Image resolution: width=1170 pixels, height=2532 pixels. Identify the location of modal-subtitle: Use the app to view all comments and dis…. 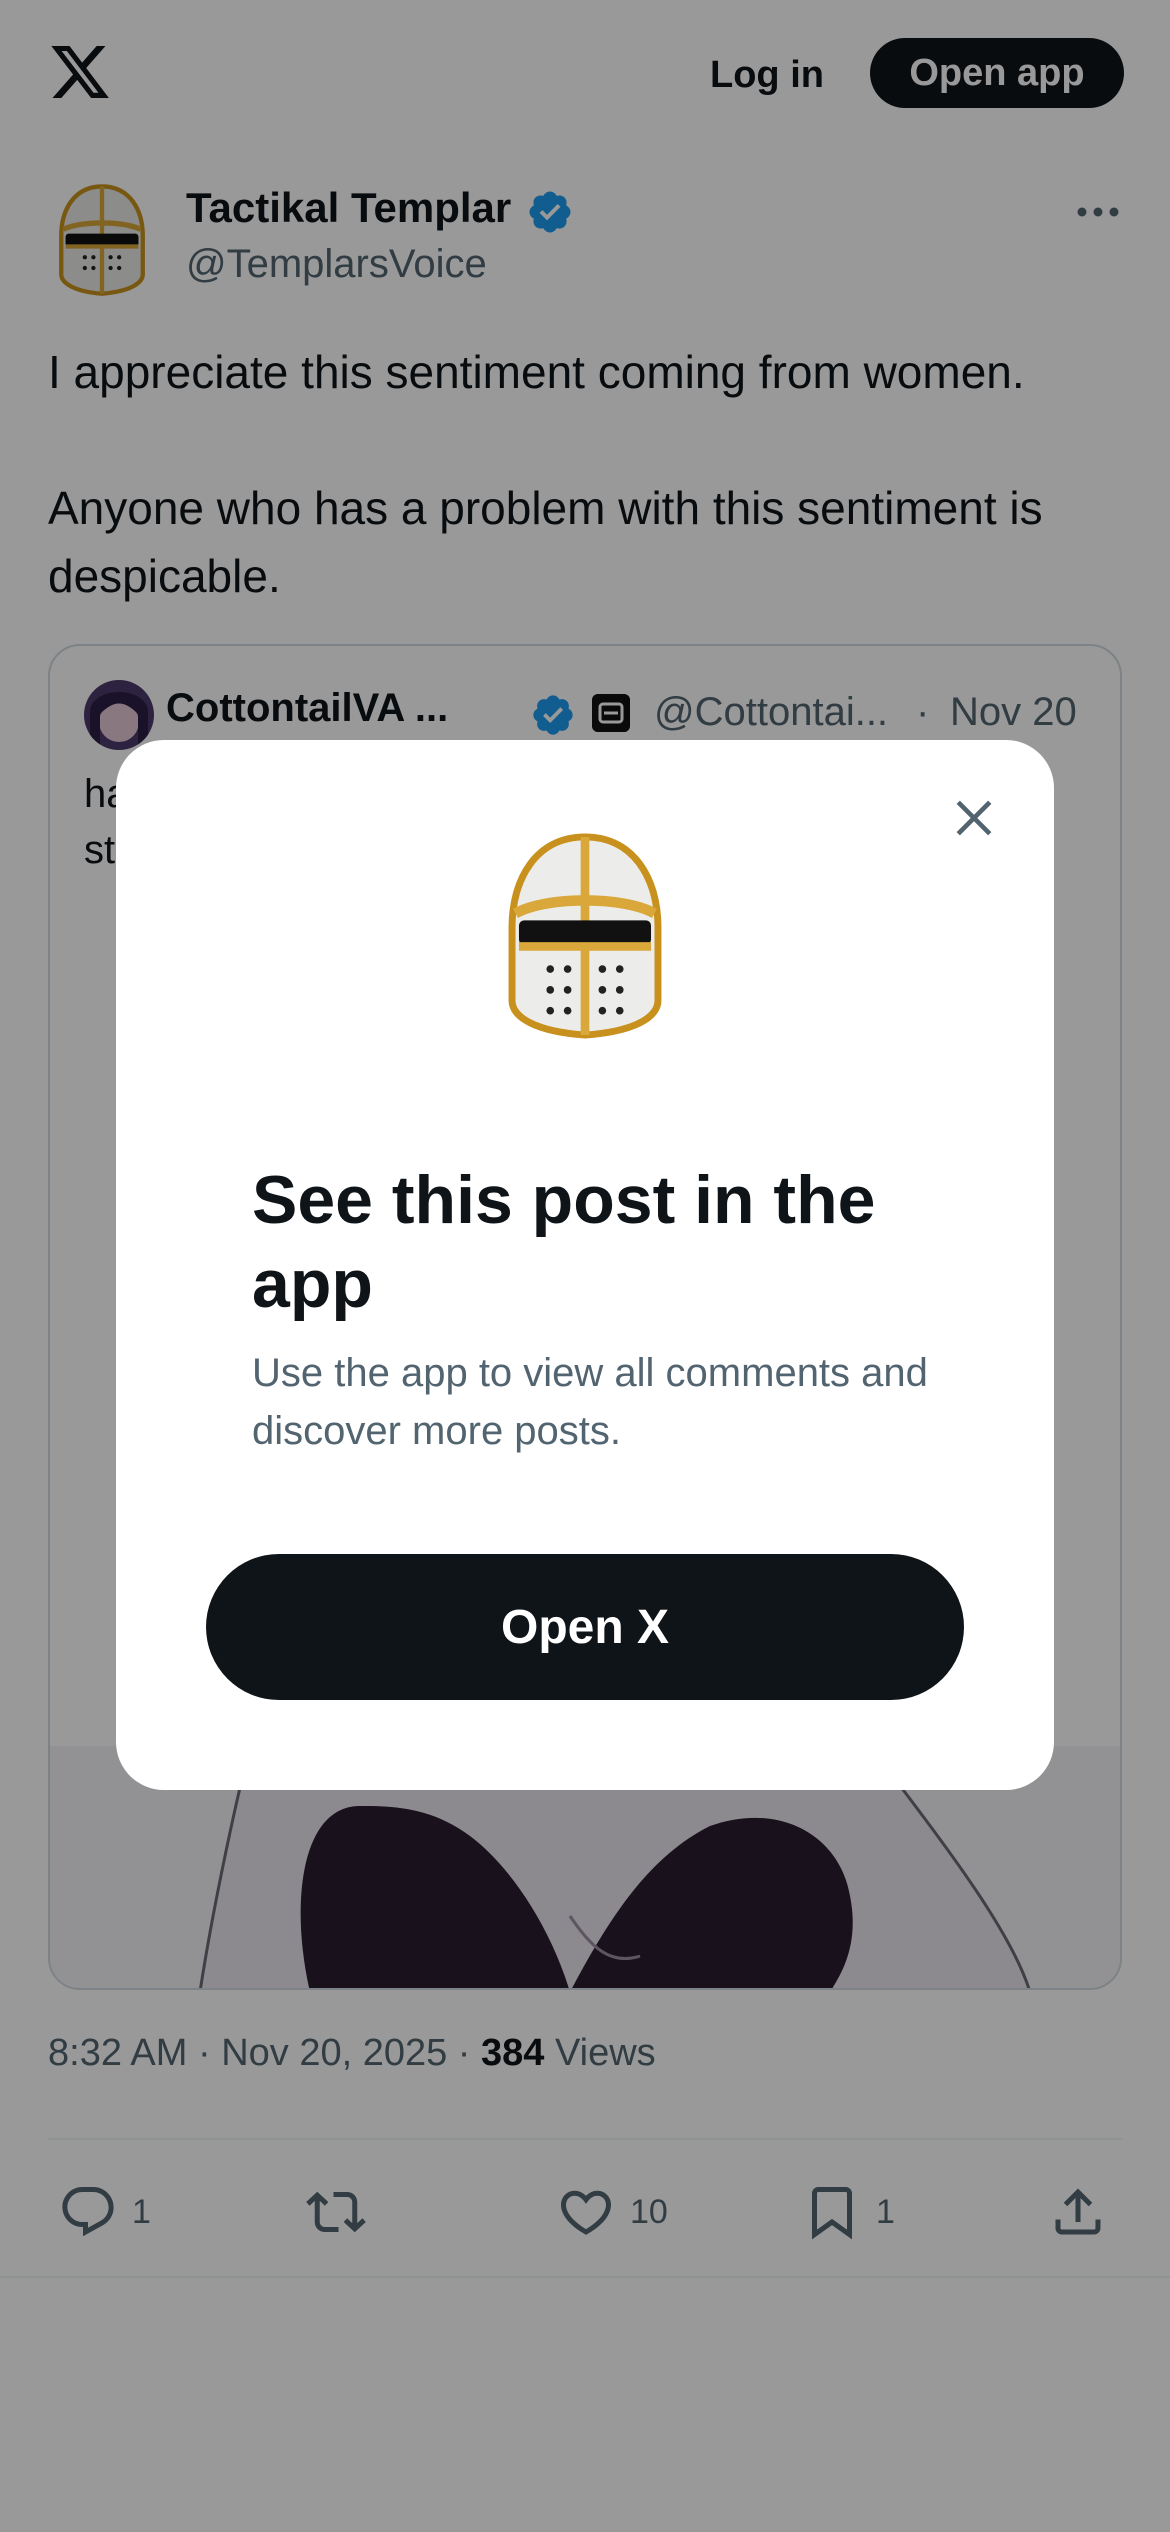
(590, 1402).